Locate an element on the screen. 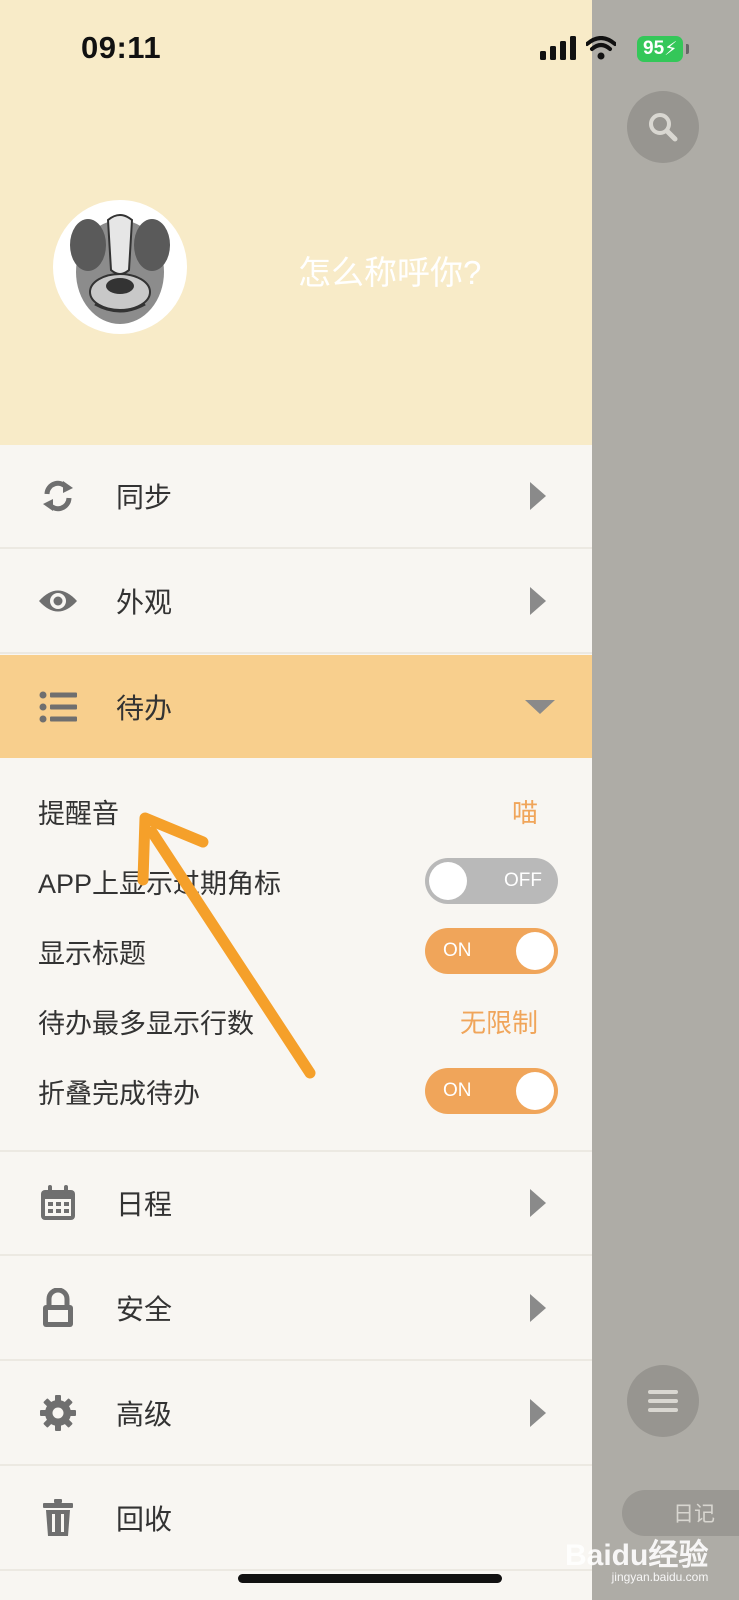 This screenshot has height=1600, width=739. chevron-down-icon is located at coordinates (540, 707).